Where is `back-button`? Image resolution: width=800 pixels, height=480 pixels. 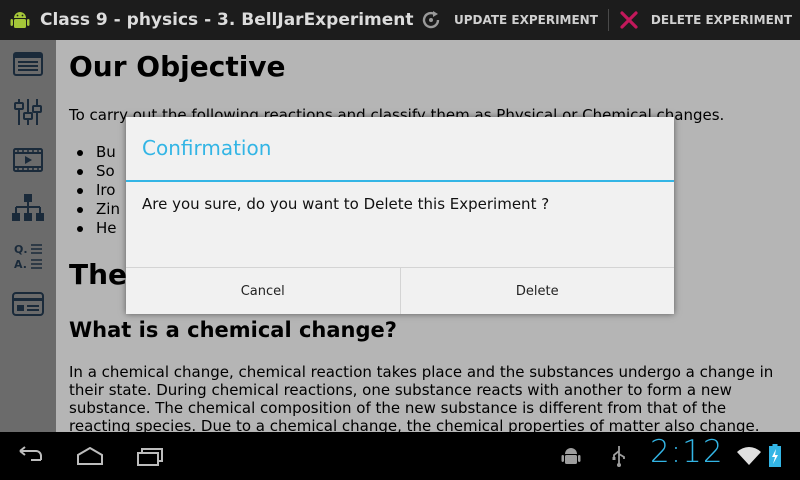
back-button is located at coordinates (30, 456).